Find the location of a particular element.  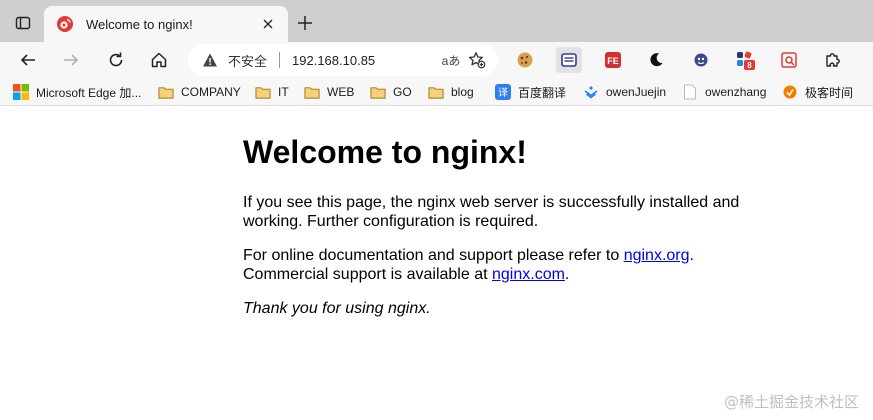

fe-helper-extension-icon: FE is located at coordinates (613, 60).